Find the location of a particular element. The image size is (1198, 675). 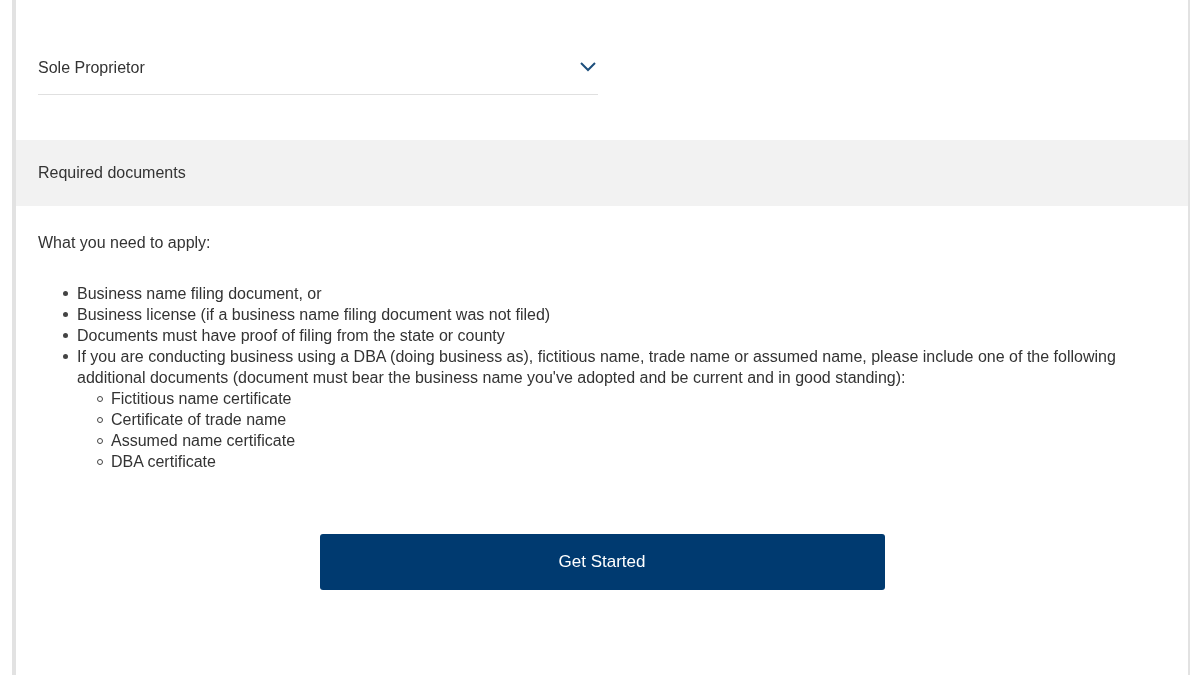

list-item-text: Certificate of trade name is located at coordinates (199, 420).